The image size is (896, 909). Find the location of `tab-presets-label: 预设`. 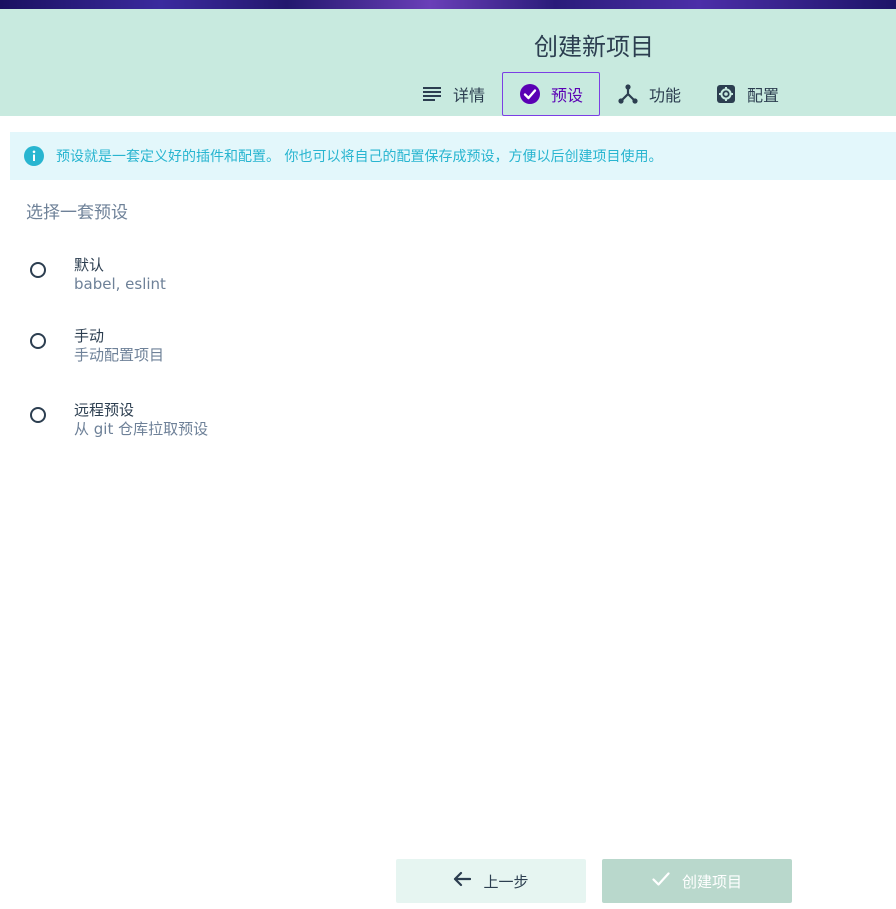

tab-presets-label: 预设 is located at coordinates (567, 95).